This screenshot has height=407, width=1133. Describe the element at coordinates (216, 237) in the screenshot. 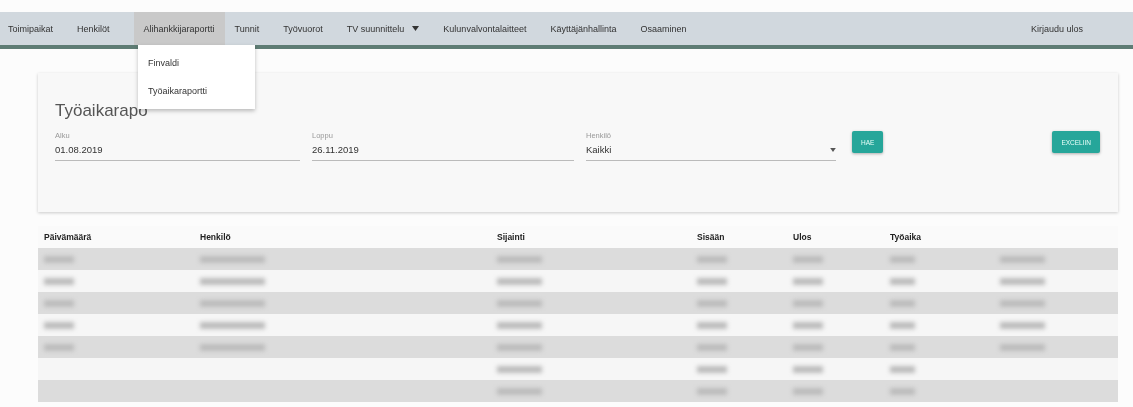

I see `column-header: Henkilö` at that location.